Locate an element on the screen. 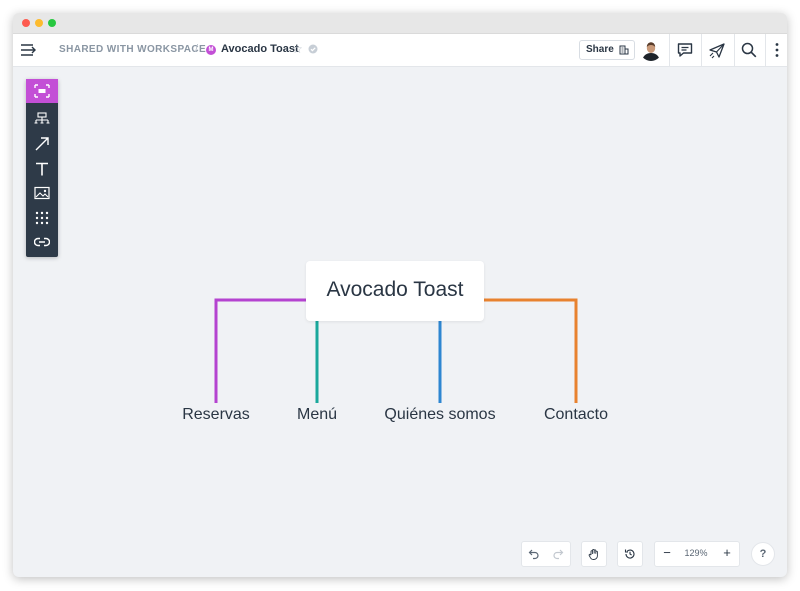 This screenshot has width=800, height=591. redo-button is located at coordinates (558, 554).